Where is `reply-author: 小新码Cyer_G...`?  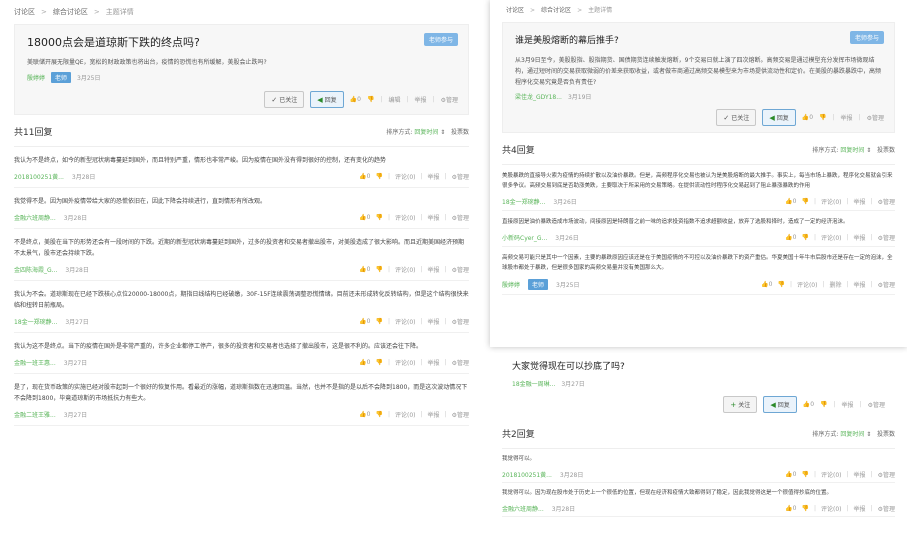
reply-author: 小新码Cyer_G... is located at coordinates (524, 237).